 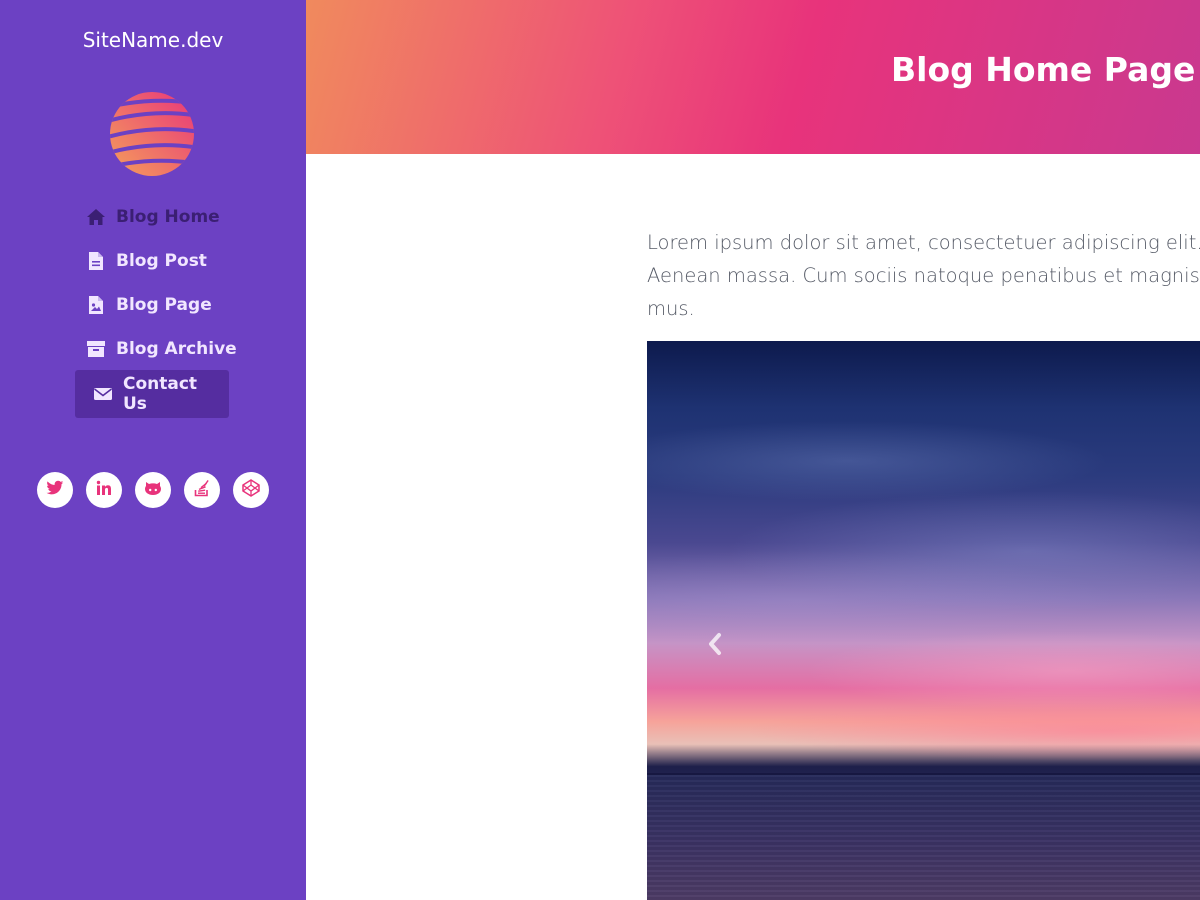 What do you see at coordinates (164, 305) in the screenshot?
I see `nav-label: Blog Page` at bounding box center [164, 305].